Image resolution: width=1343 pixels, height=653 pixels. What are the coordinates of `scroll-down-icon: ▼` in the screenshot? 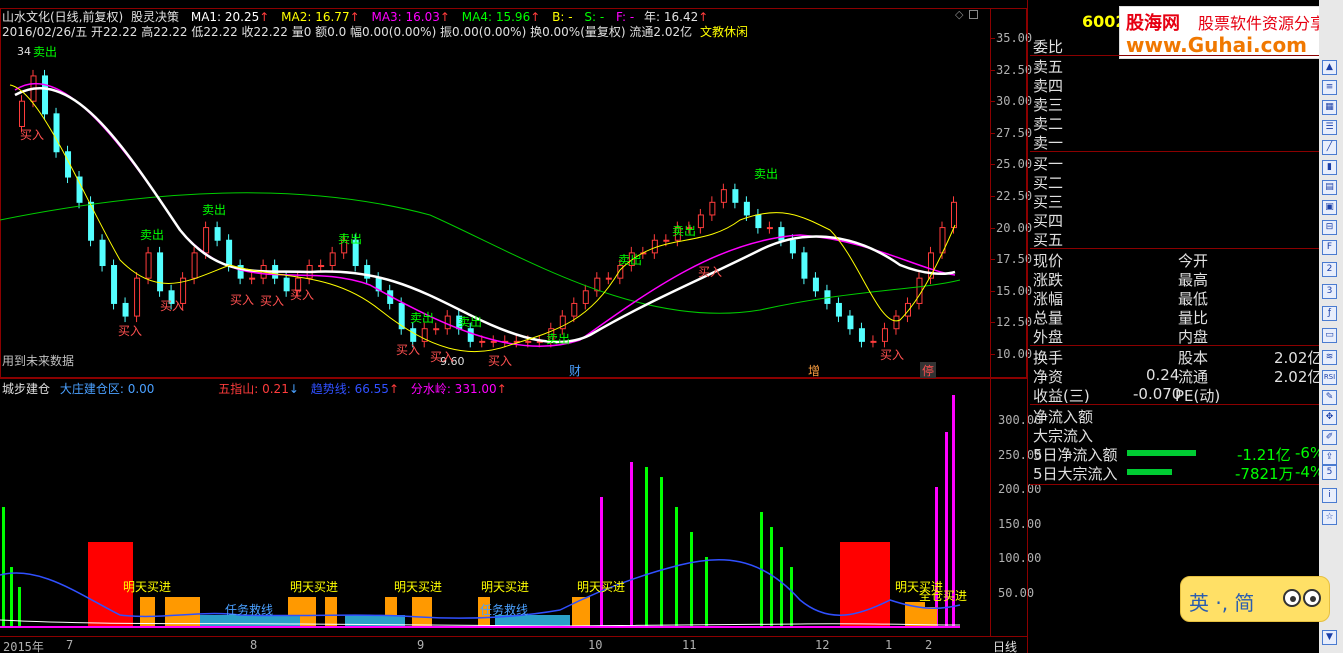 It's located at (1329, 637).